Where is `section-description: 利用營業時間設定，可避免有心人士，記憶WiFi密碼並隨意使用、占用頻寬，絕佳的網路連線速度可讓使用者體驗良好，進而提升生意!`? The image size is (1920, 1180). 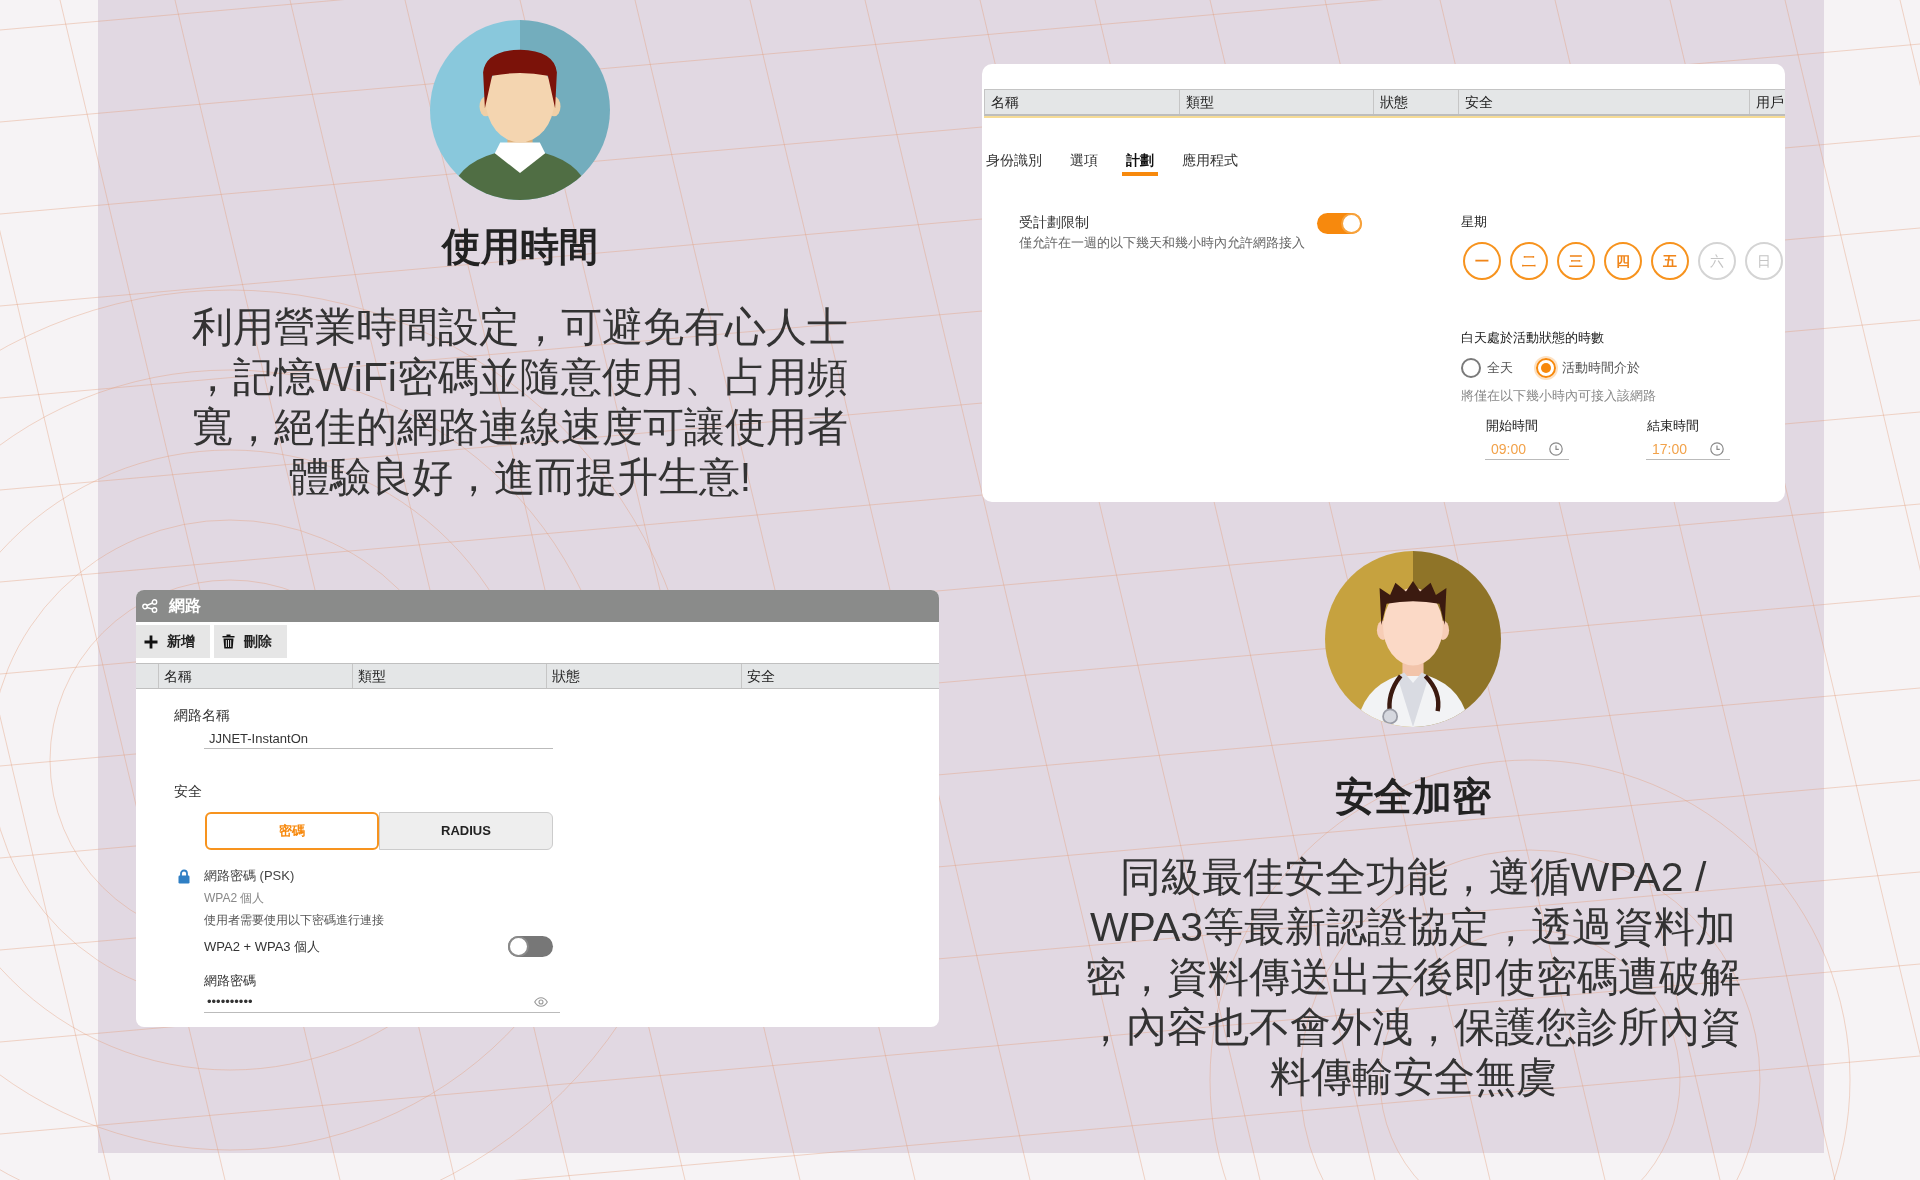 section-description: 利用營業時間設定，可避免有心人士，記憶WiFi密碼並隨意使用、占用頻寬，絕佳的網路連線速度可讓使用者體驗良好，進而提升生意! is located at coordinates (520, 402).